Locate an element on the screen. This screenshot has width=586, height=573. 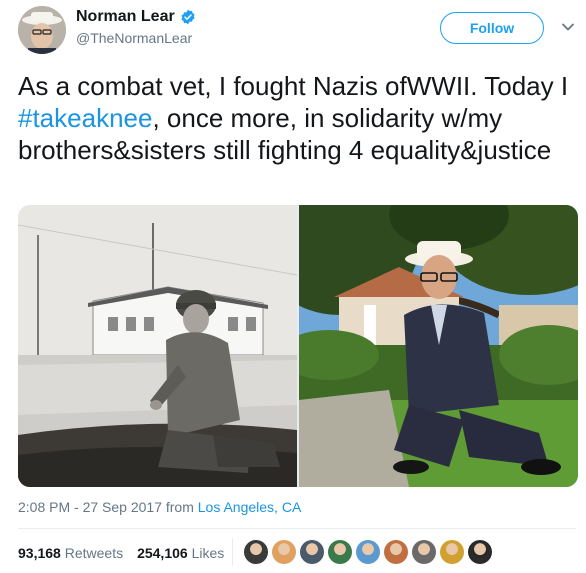
likes-count: 254,106 is located at coordinates (162, 553).